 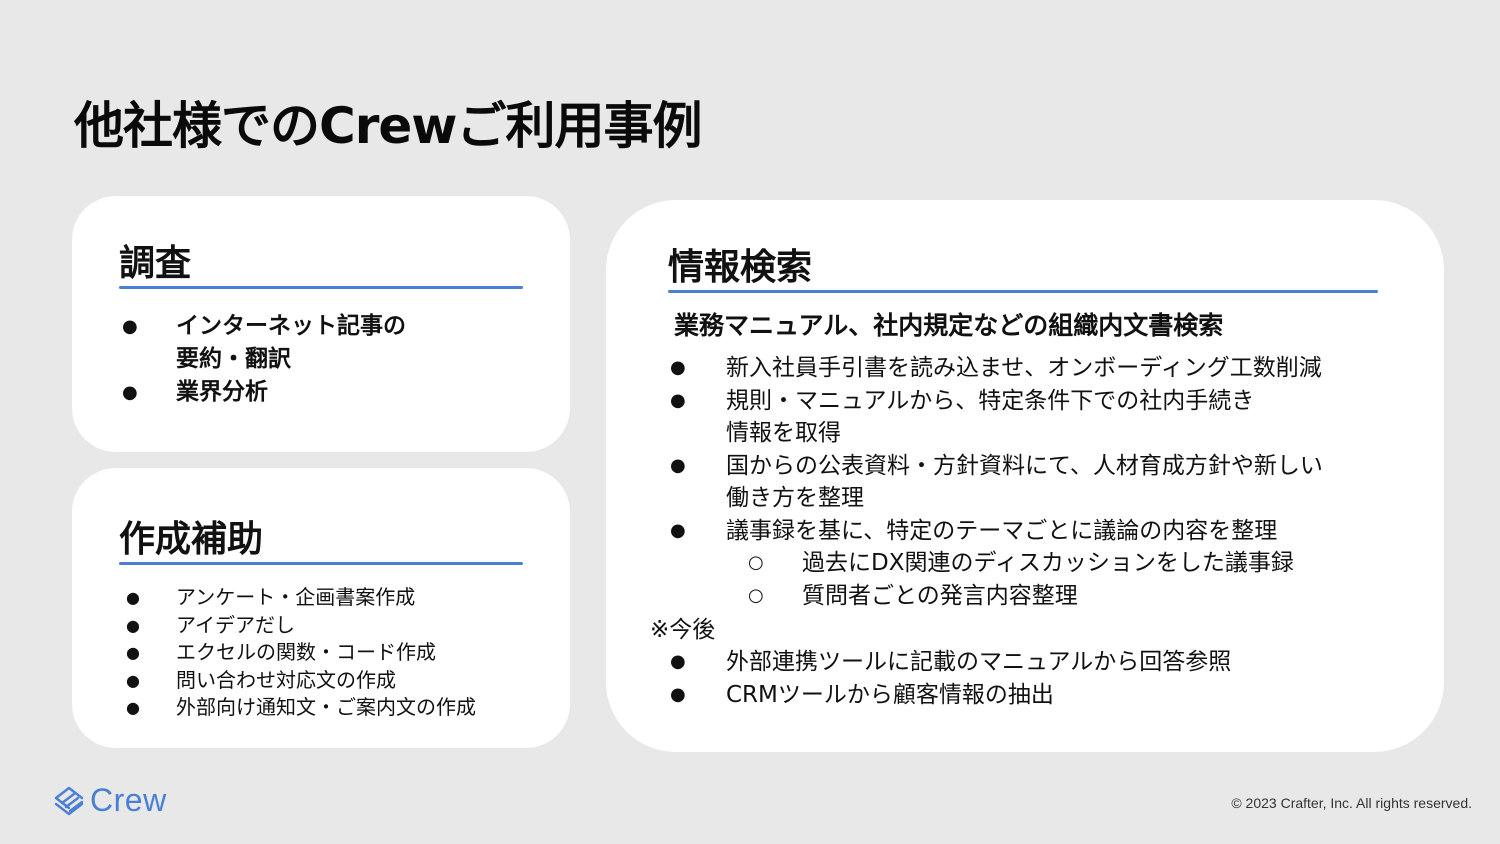 What do you see at coordinates (69, 800) in the screenshot?
I see `crew-logo-icon` at bounding box center [69, 800].